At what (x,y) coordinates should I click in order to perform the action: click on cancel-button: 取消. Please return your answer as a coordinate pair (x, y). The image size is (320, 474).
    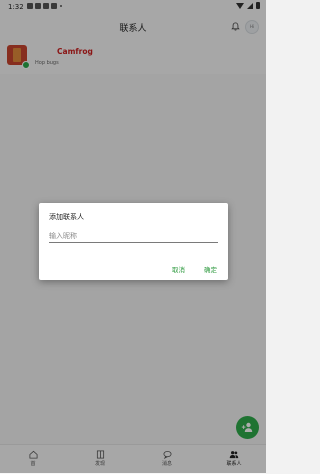
    Looking at the image, I should click on (178, 269).